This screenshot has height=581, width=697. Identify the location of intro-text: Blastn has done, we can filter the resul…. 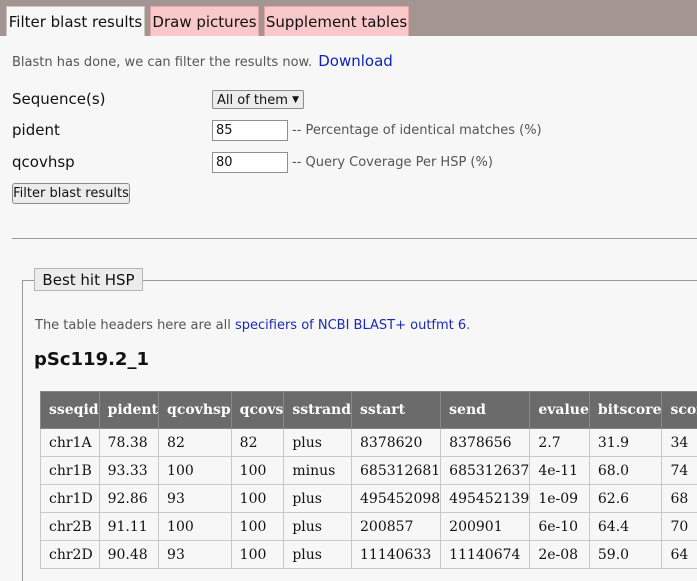
(202, 61).